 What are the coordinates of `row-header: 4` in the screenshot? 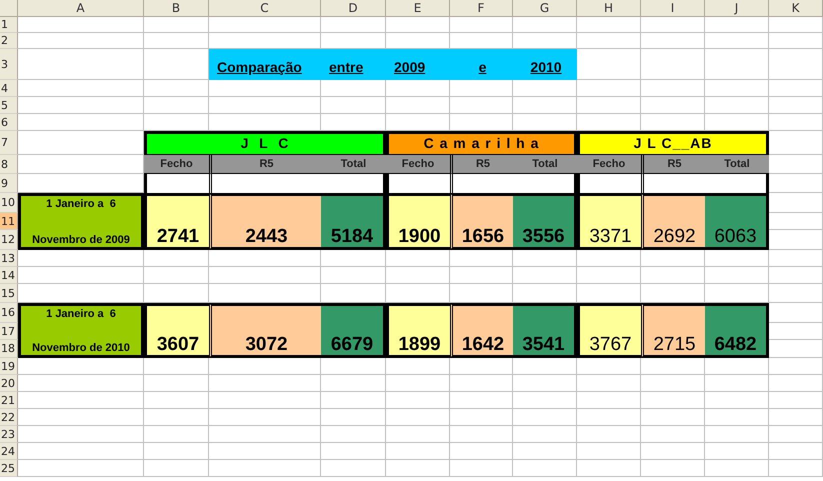 It's located at (9, 88).